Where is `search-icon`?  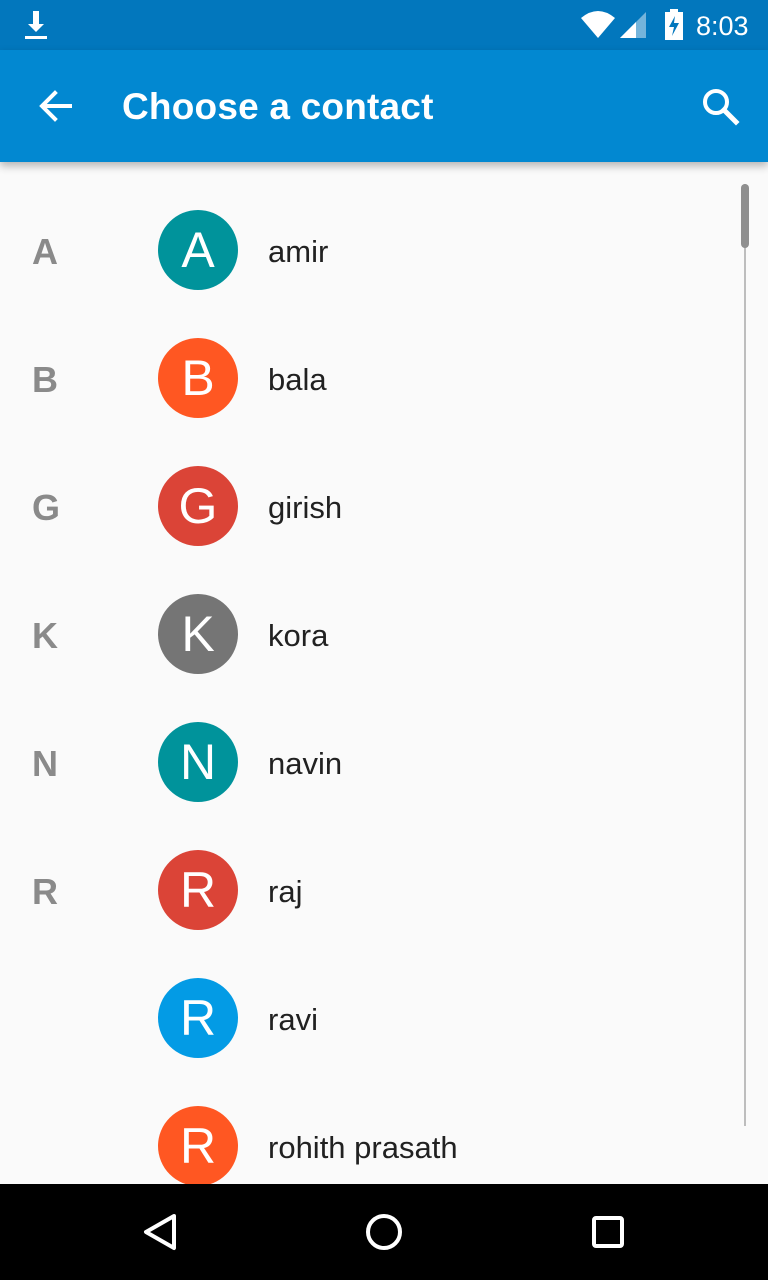 search-icon is located at coordinates (720, 106).